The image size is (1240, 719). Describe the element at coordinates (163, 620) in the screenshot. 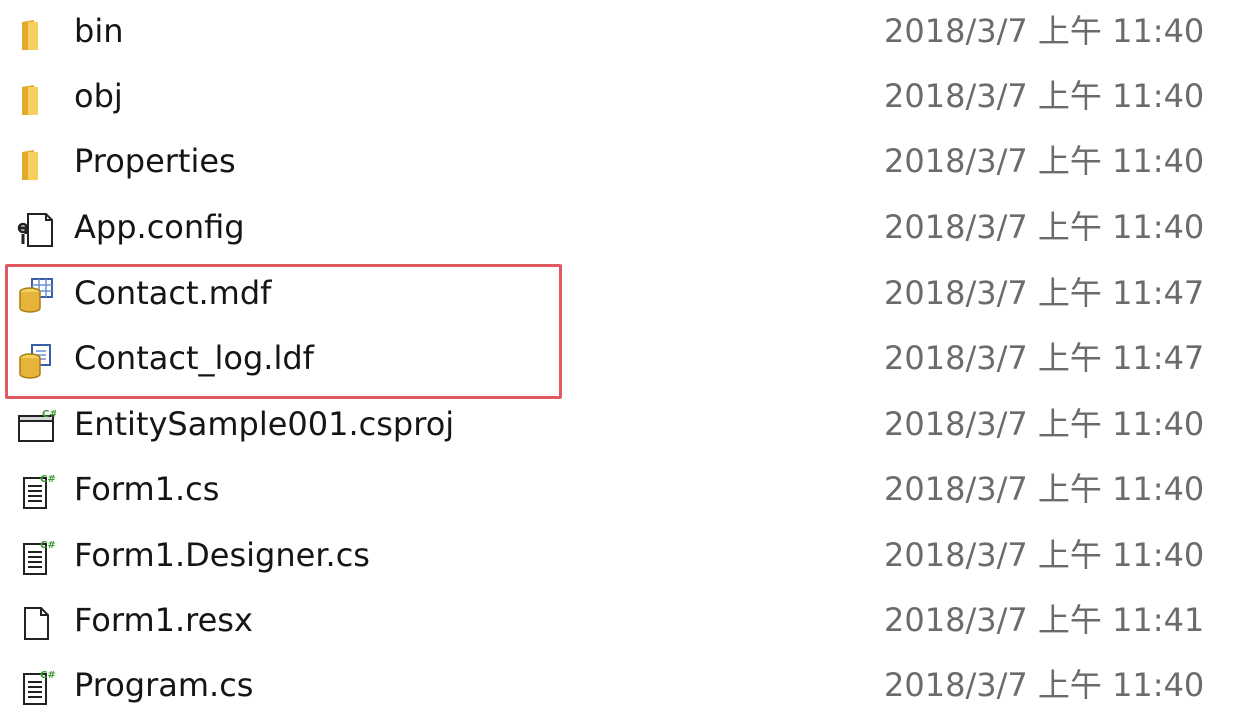

I see `file-name: Form1.resx` at that location.